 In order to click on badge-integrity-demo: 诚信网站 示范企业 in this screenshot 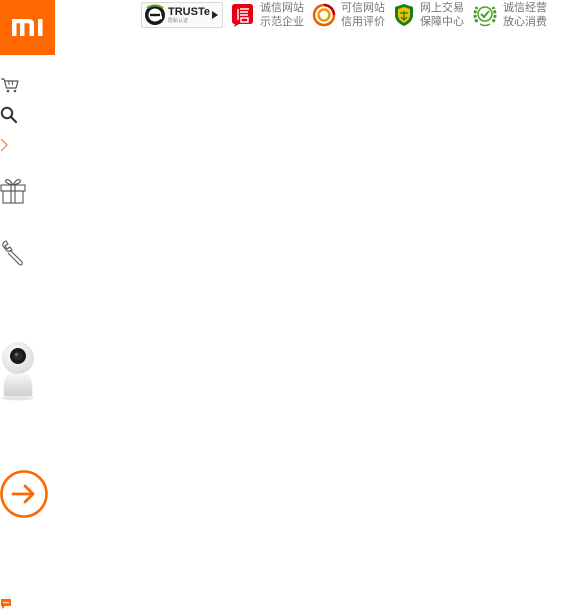, I will do `click(266, 15)`.